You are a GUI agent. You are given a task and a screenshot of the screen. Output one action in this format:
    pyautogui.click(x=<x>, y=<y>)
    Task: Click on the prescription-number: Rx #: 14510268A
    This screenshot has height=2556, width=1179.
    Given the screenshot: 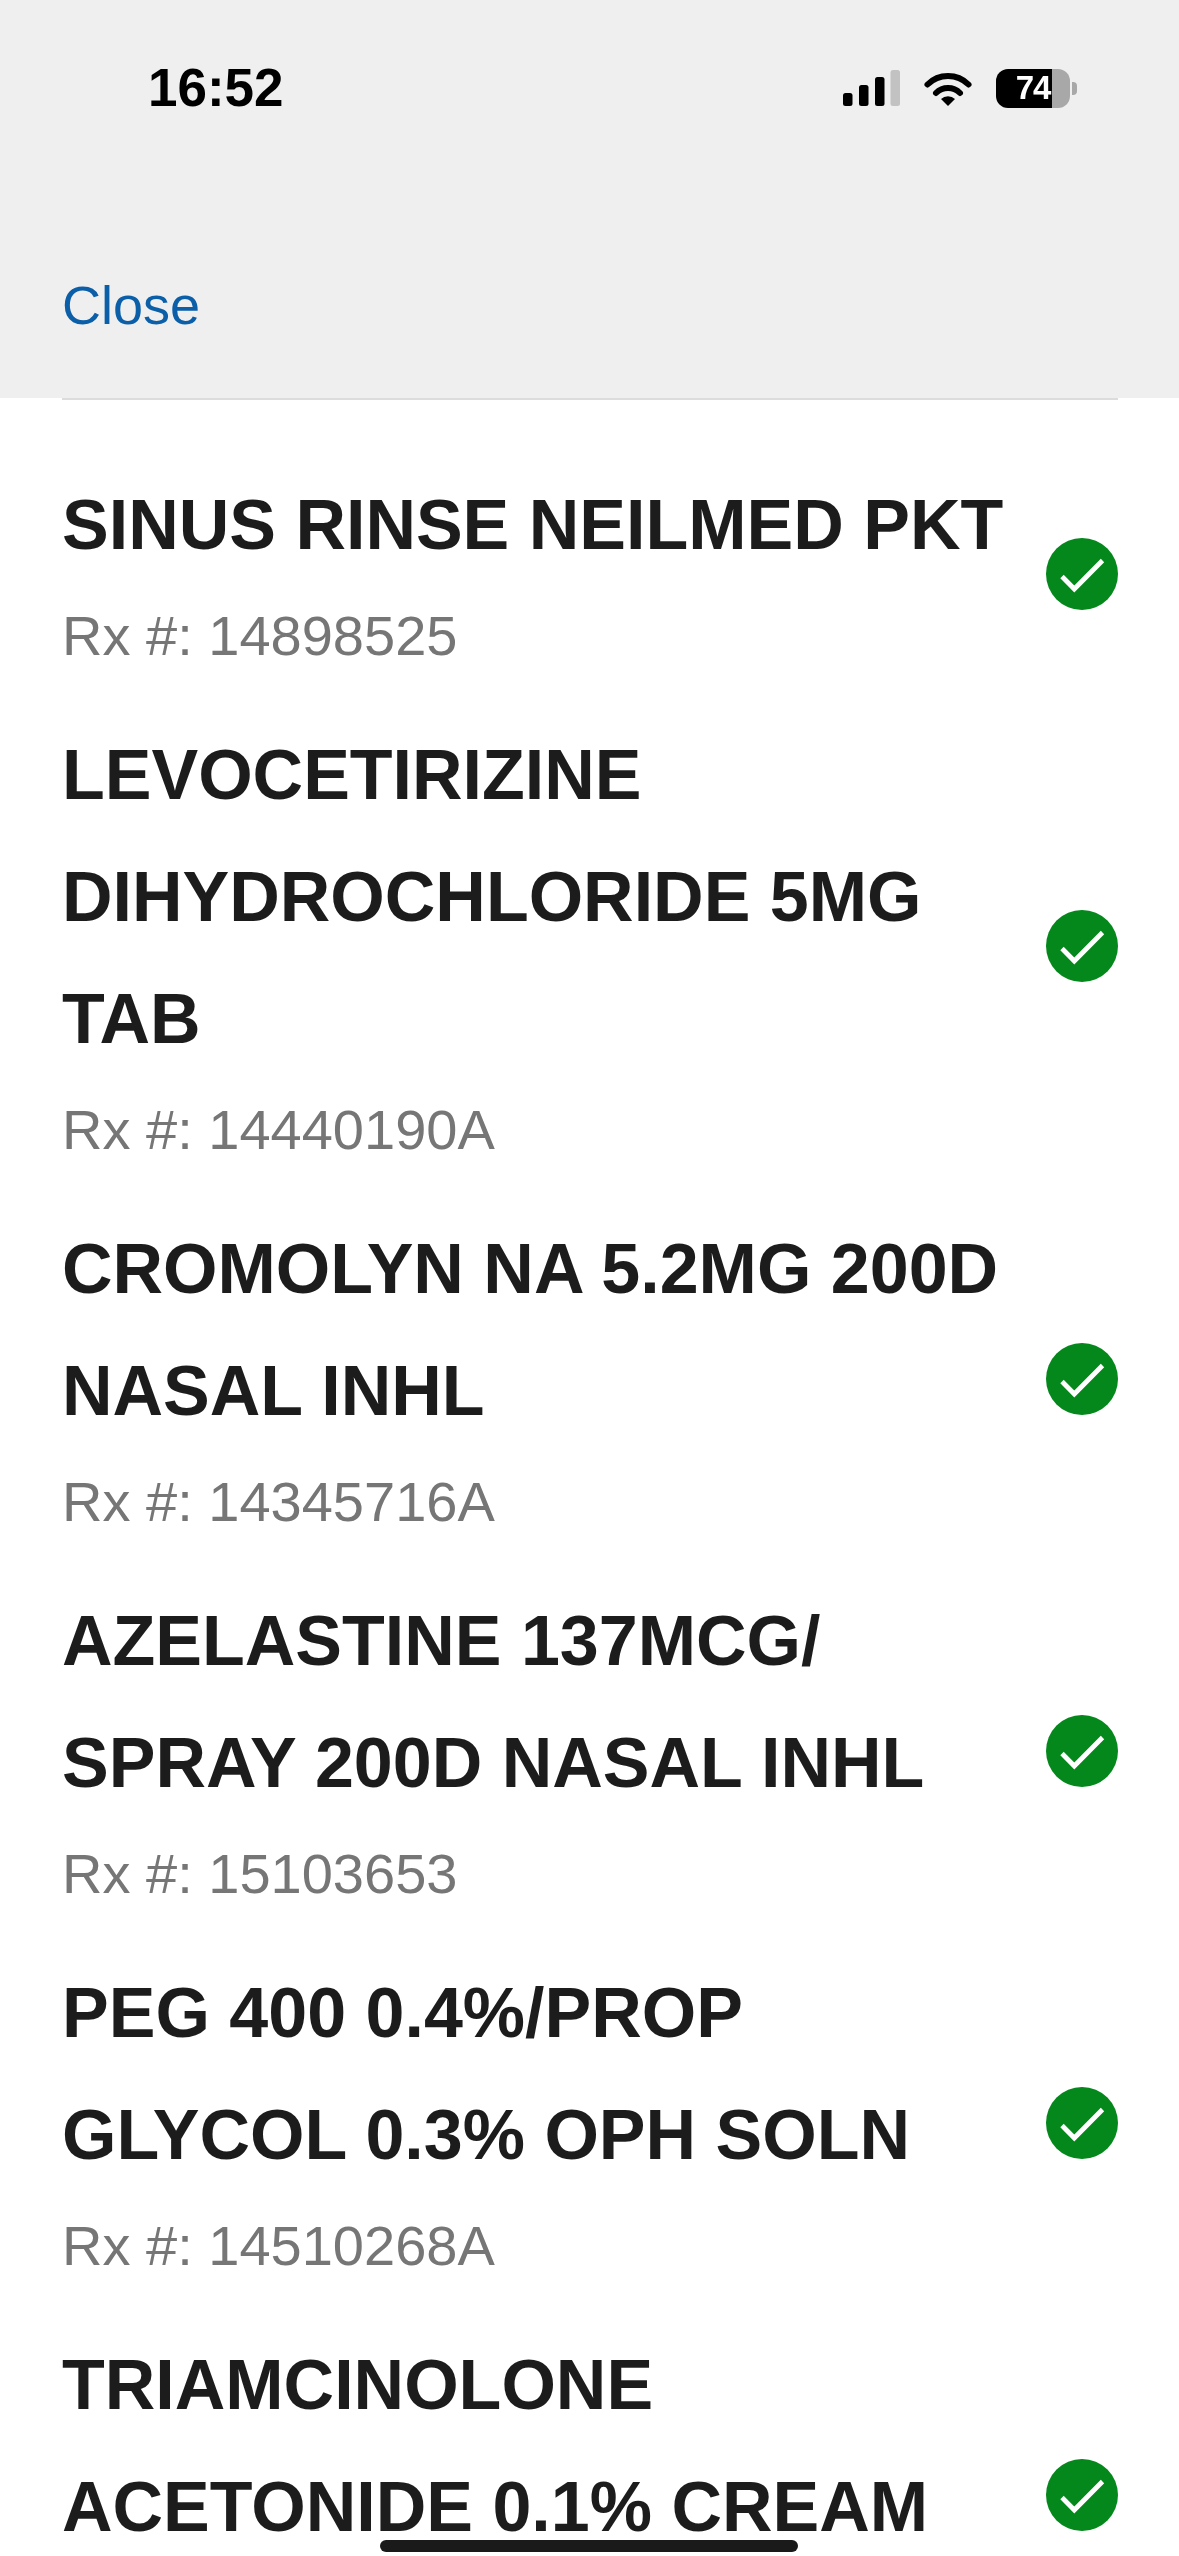 What is the action you would take?
    pyautogui.click(x=279, y=2246)
    